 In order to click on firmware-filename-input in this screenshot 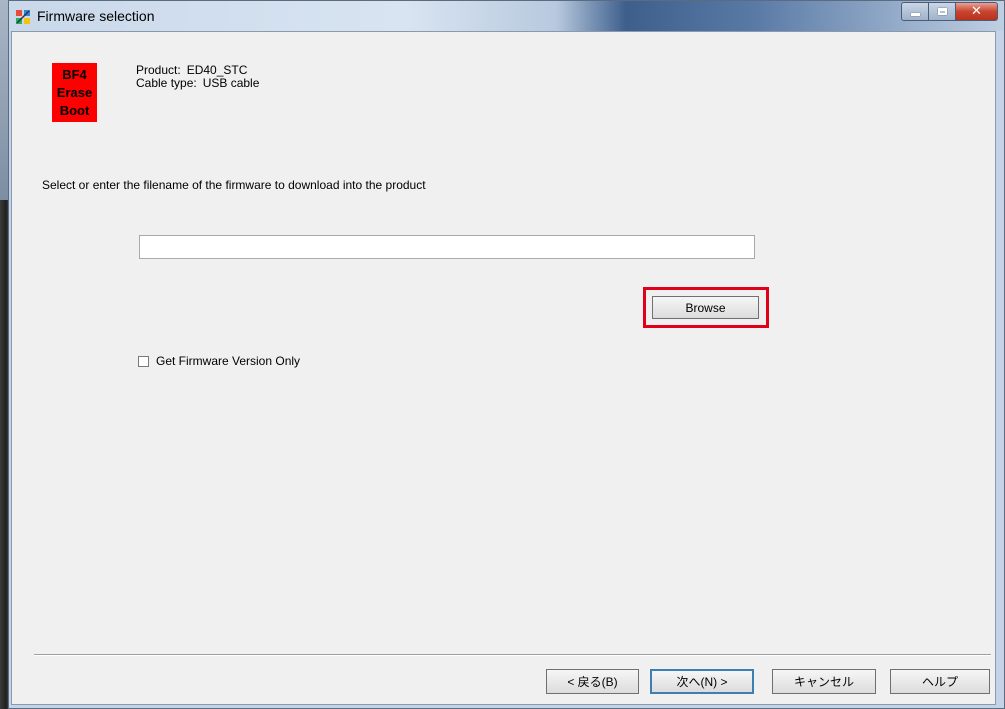, I will do `click(447, 247)`.